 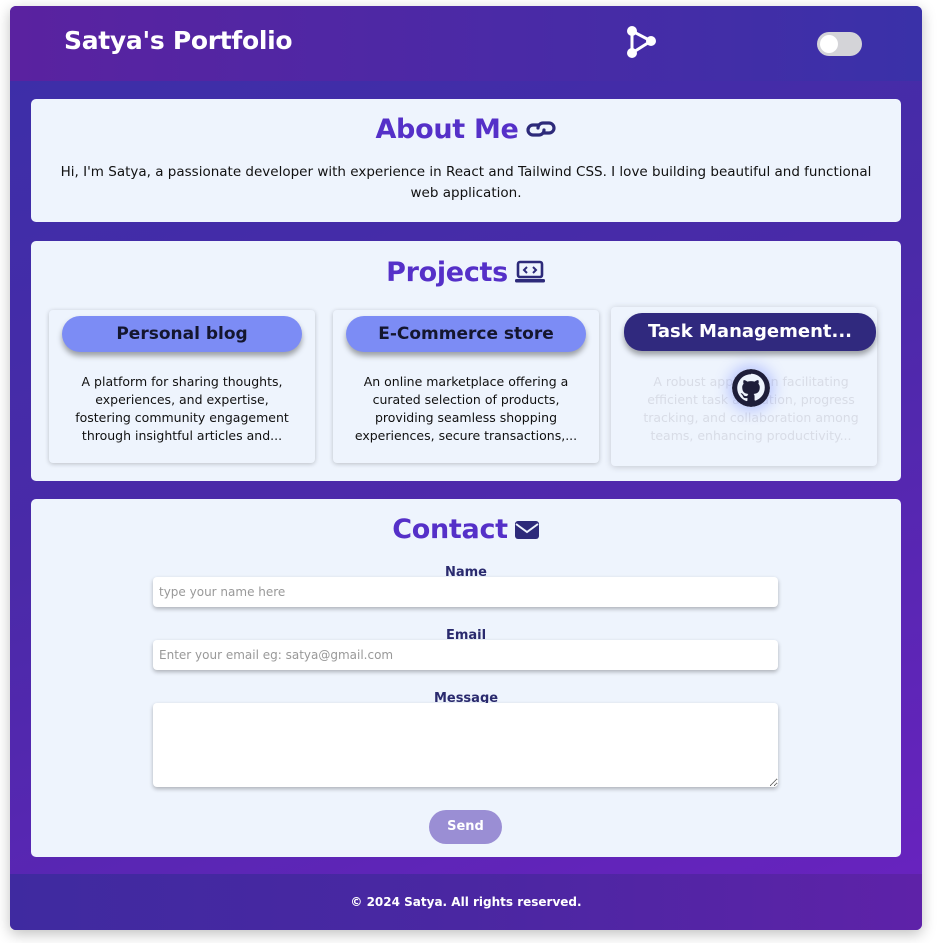 What do you see at coordinates (447, 272) in the screenshot?
I see `projects-title-text: Projects` at bounding box center [447, 272].